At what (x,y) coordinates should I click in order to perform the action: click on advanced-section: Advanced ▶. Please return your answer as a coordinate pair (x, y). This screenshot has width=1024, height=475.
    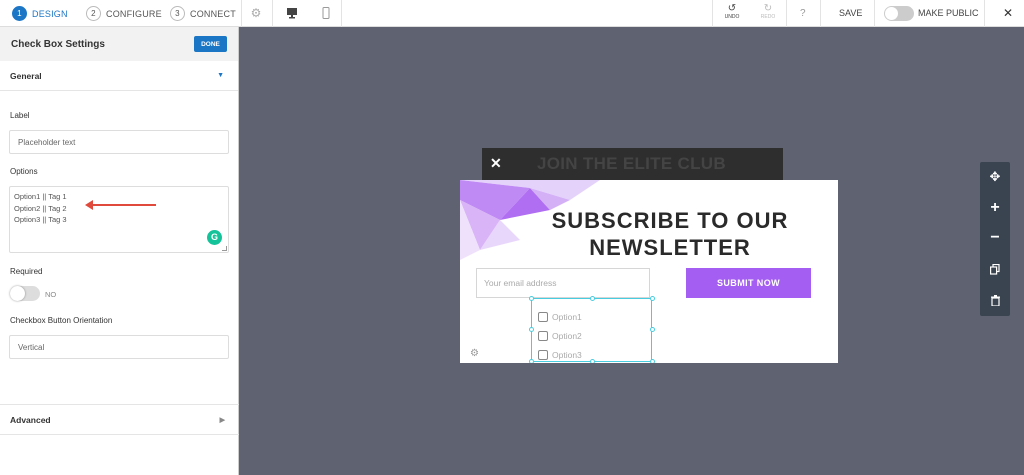
    Looking at the image, I should click on (119, 419).